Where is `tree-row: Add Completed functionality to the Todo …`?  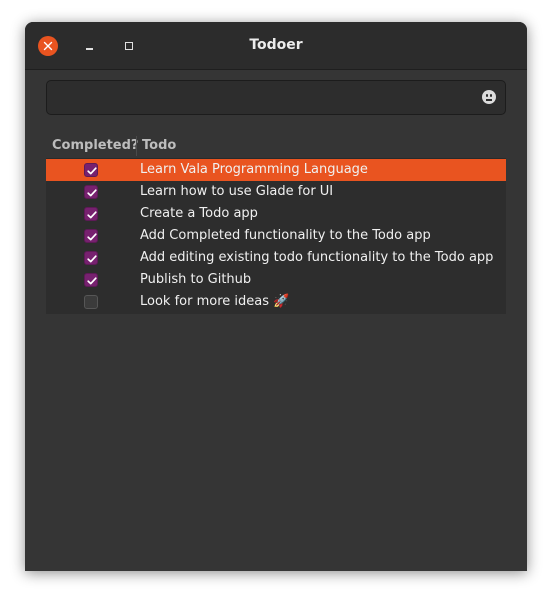
tree-row: Add Completed functionality to the Todo … is located at coordinates (276, 236).